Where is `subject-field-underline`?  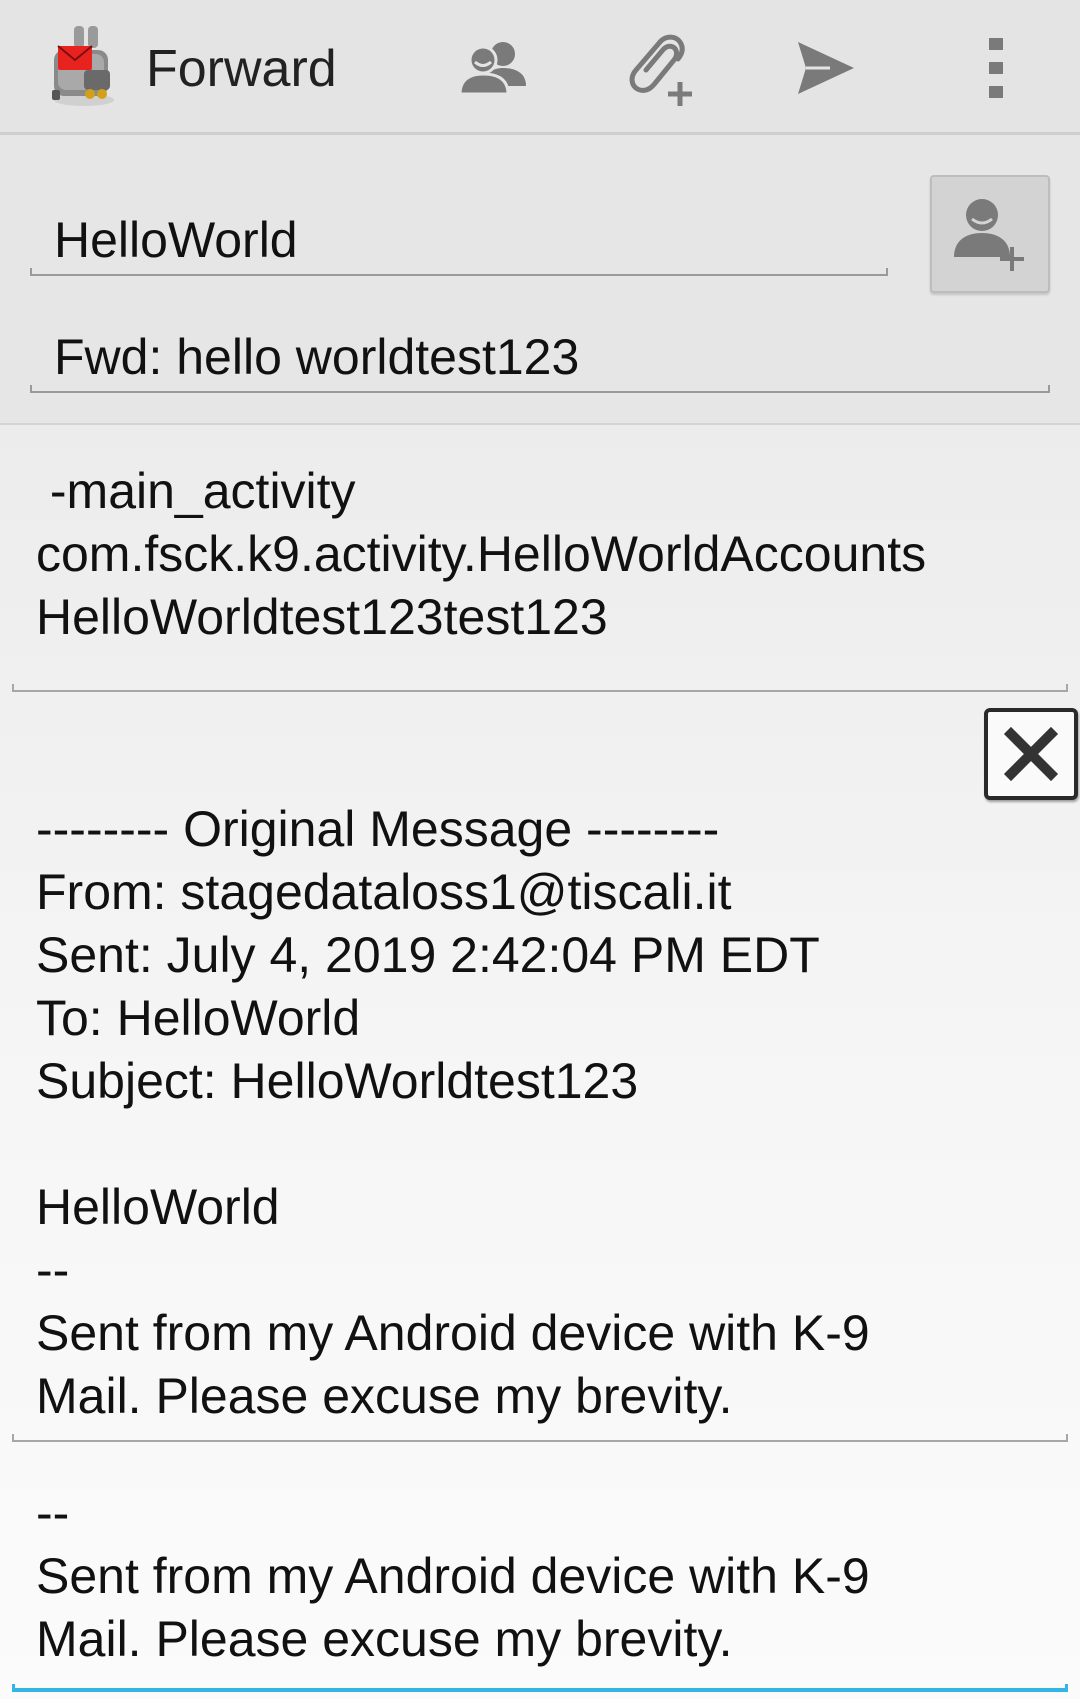 subject-field-underline is located at coordinates (540, 389).